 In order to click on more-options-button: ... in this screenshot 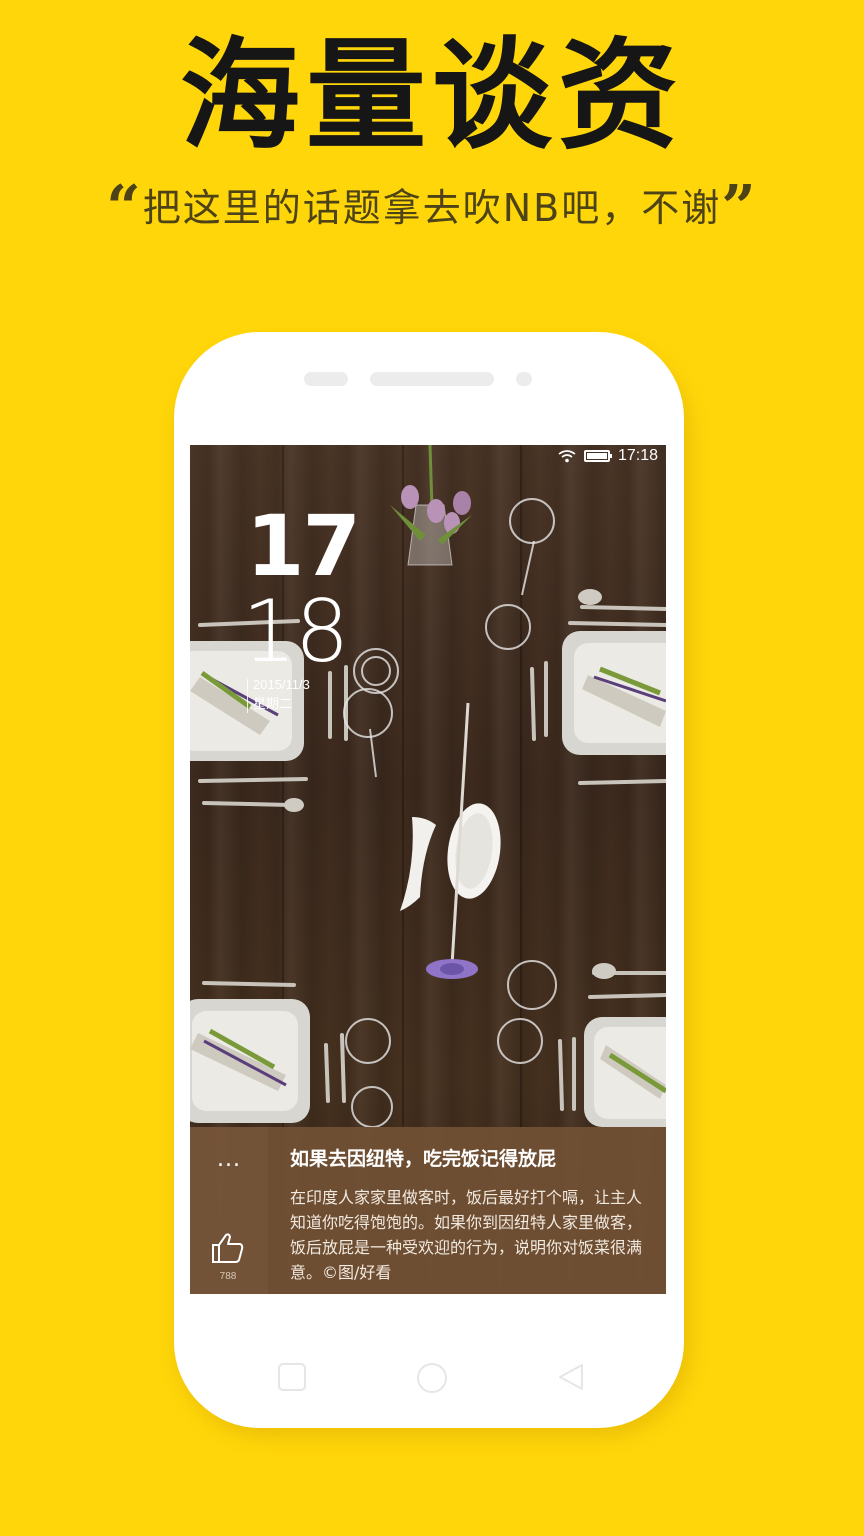, I will do `click(229, 1162)`.